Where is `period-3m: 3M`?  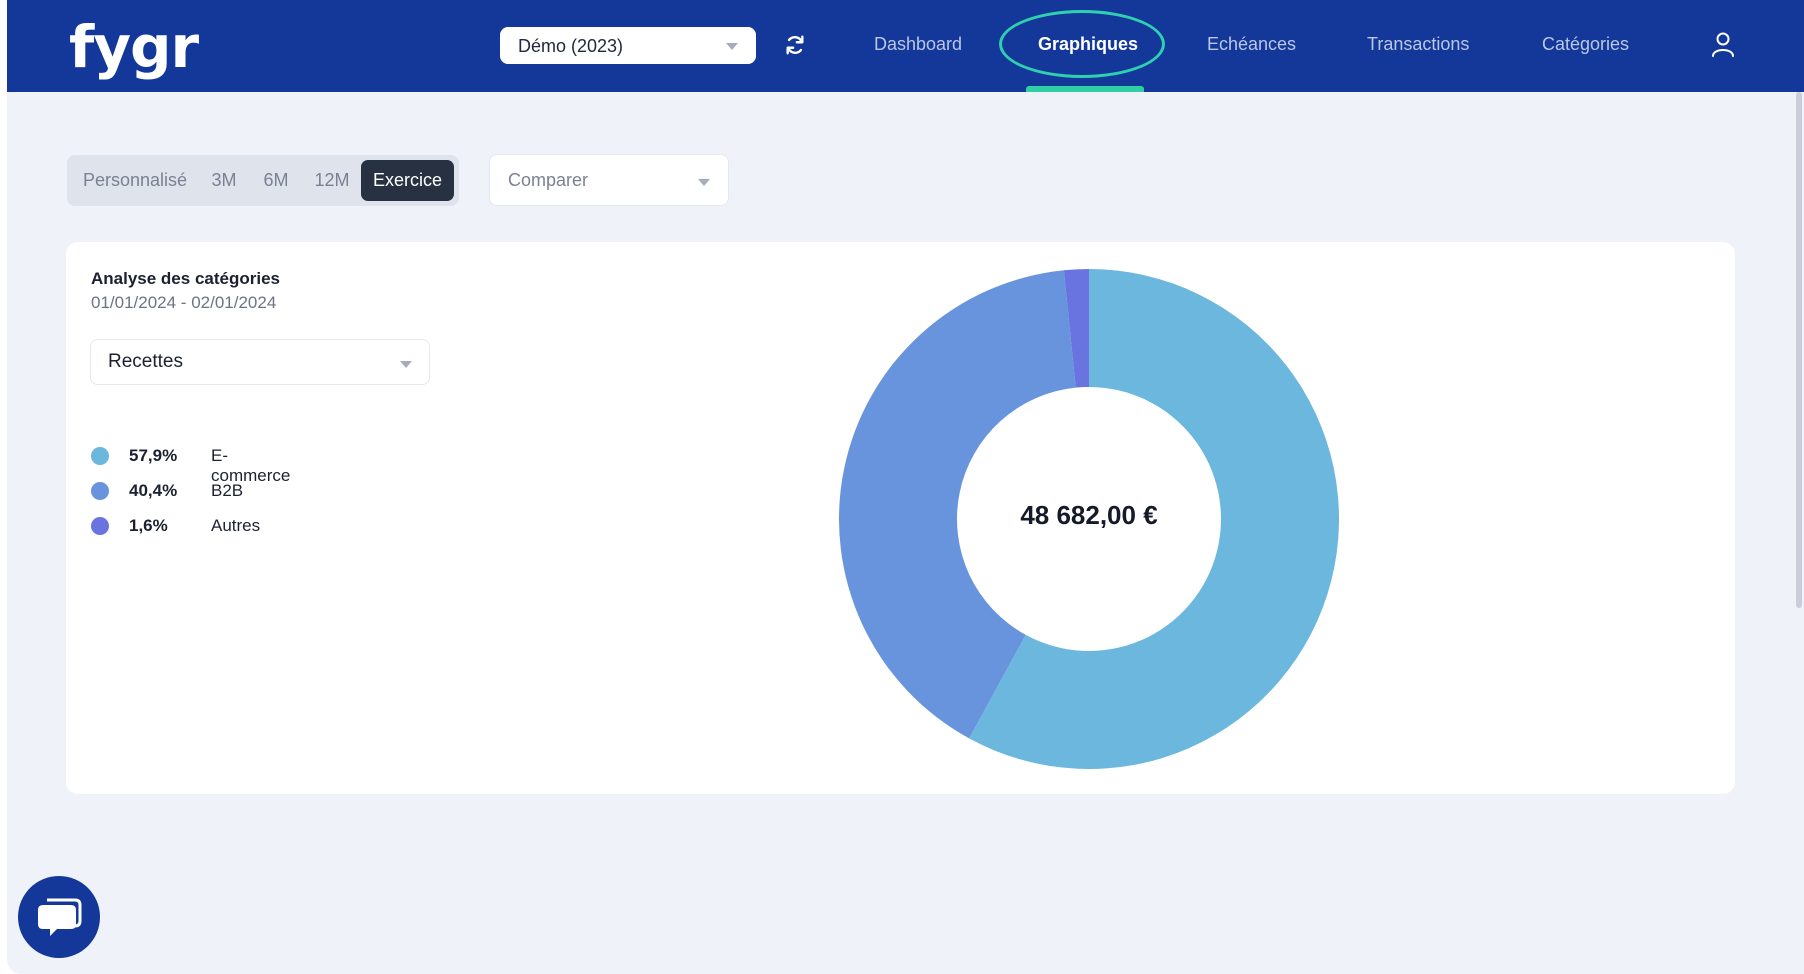
period-3m: 3M is located at coordinates (224, 180).